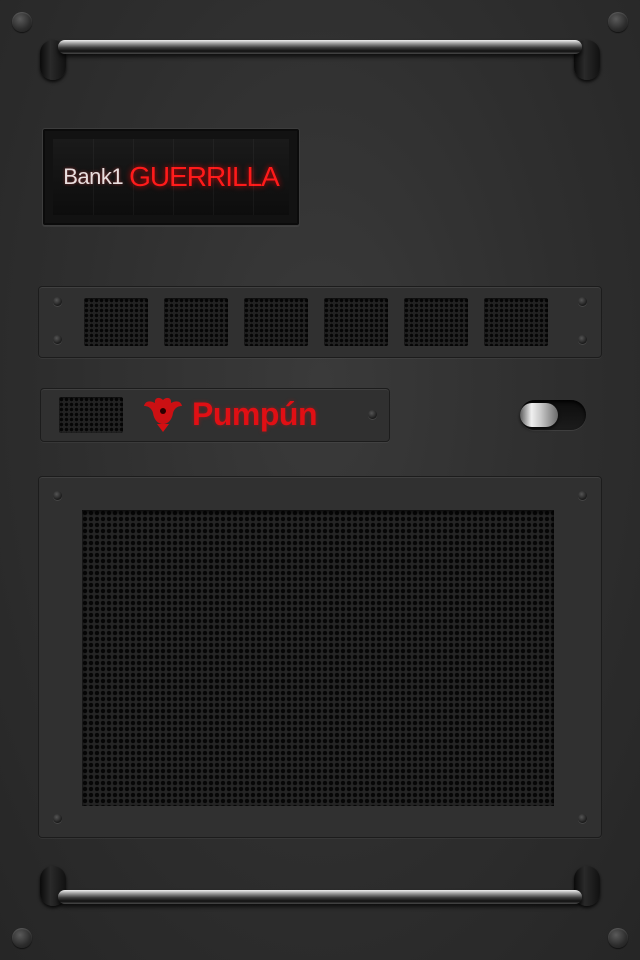 The width and height of the screenshot is (640, 960). What do you see at coordinates (91, 415) in the screenshot?
I see `brand-vent-mesh` at bounding box center [91, 415].